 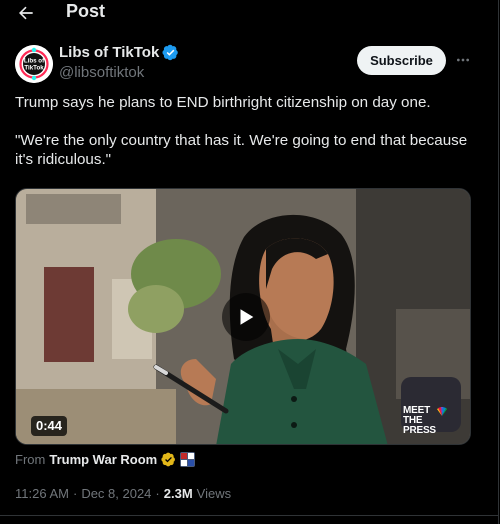 I want to click on views-count: 2.3M, so click(x=178, y=493).